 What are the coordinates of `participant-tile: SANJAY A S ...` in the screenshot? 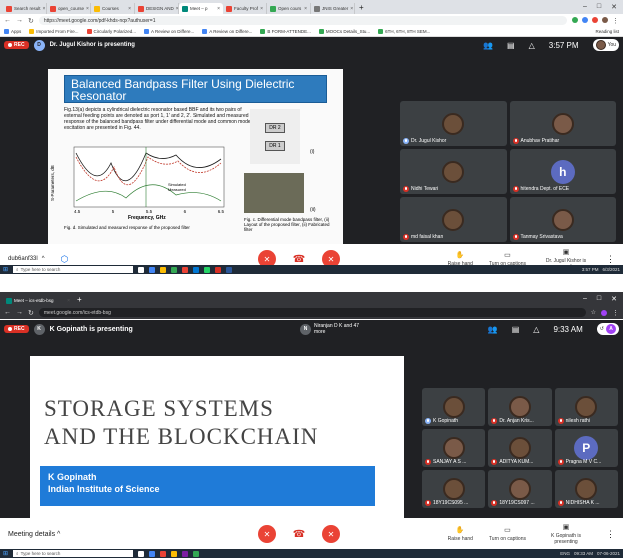 It's located at (454, 448).